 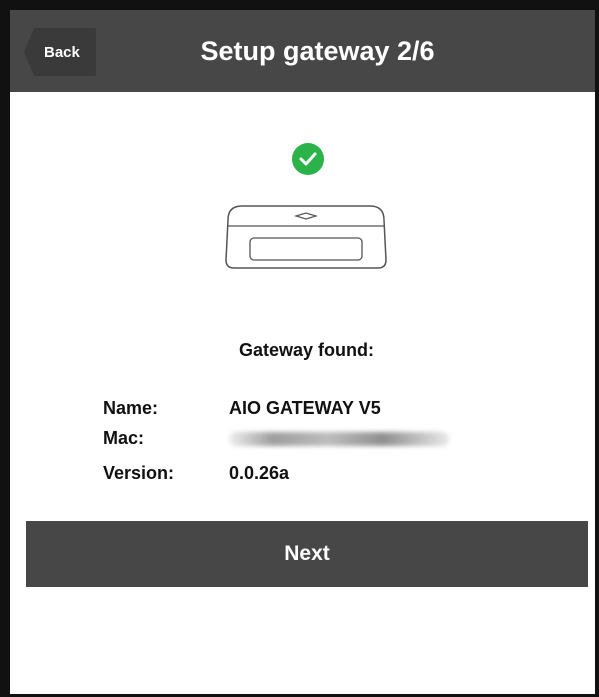 I want to click on check-circle-icon, so click(x=308, y=159).